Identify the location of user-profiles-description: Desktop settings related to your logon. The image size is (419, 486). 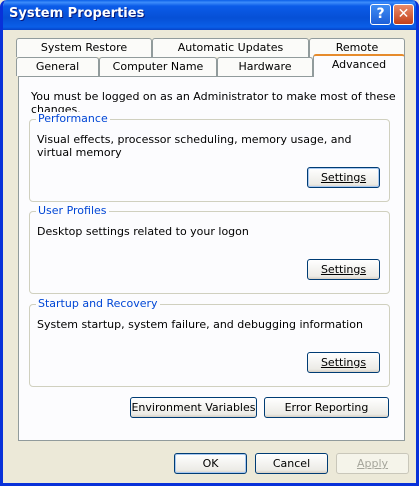
(143, 231).